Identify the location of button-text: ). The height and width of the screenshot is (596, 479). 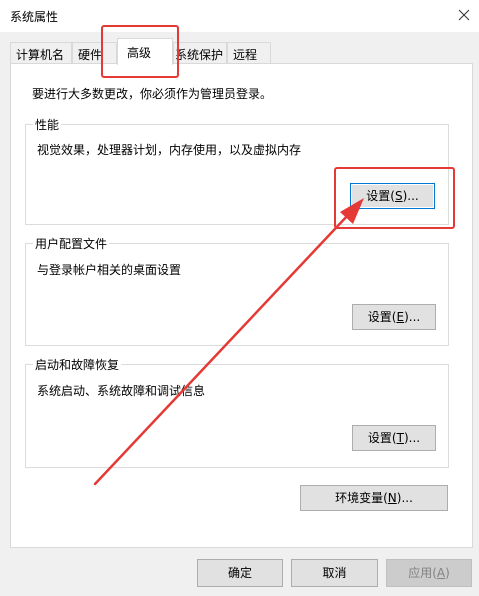
(447, 573).